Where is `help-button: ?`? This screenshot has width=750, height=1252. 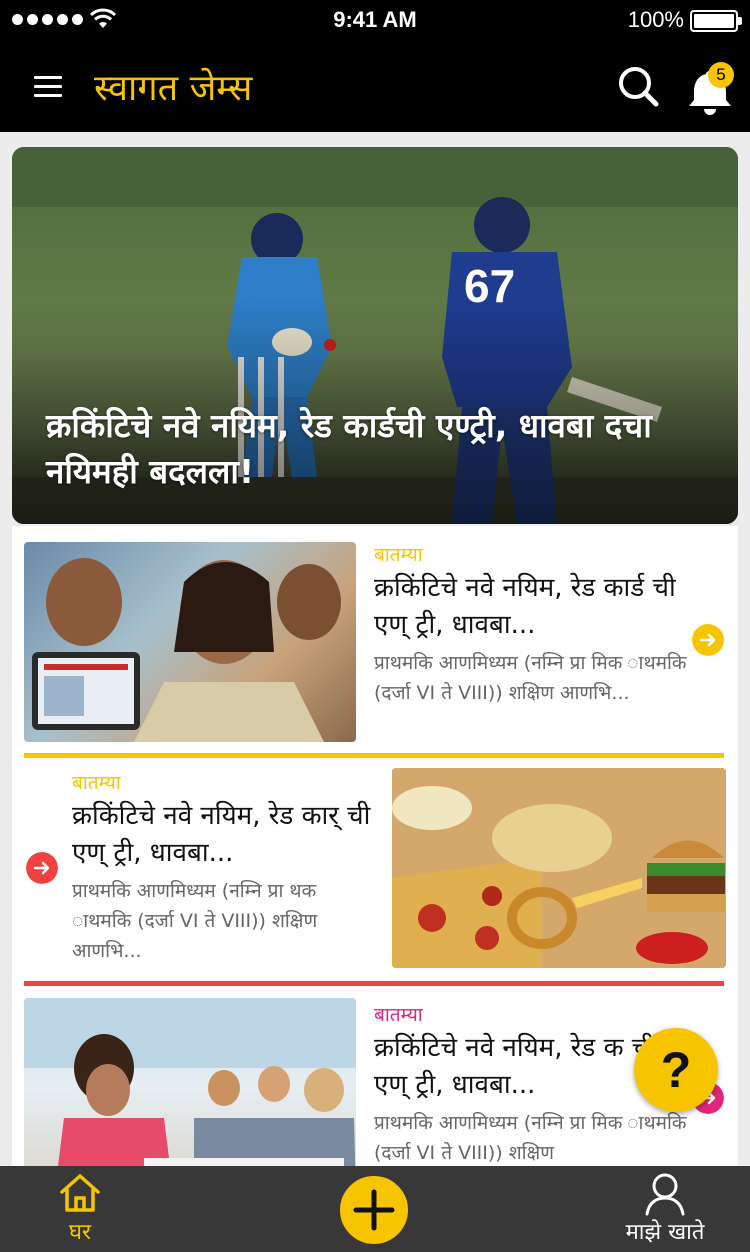
help-button: ? is located at coordinates (676, 1070).